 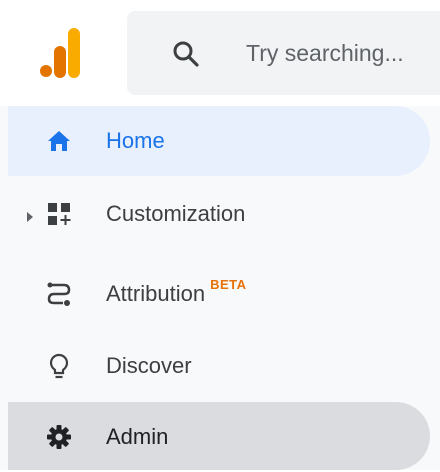 I want to click on triangle-right-icon, so click(x=30, y=215).